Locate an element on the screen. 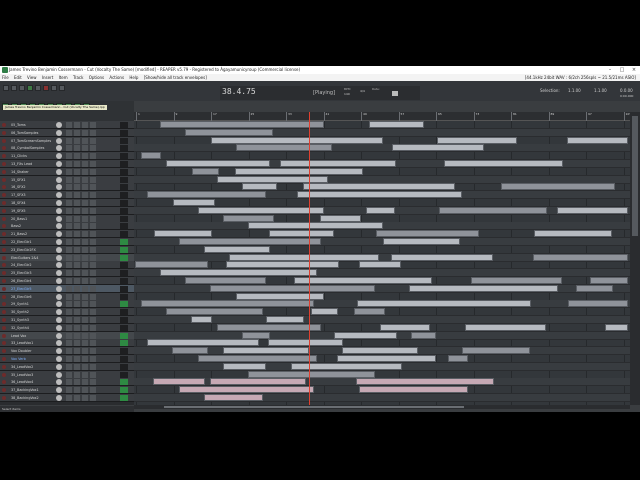 The image size is (640, 480). track-row: 06_TomSamples is located at coordinates (67, 132).